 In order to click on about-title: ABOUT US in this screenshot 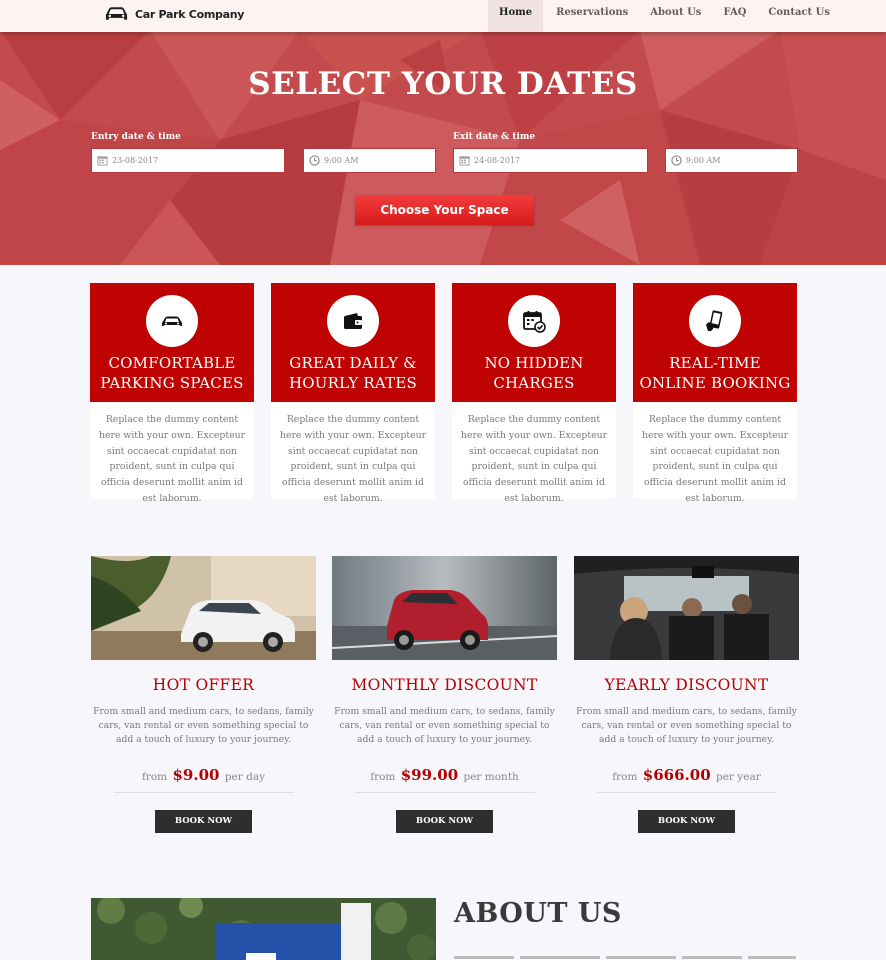, I will do `click(538, 913)`.